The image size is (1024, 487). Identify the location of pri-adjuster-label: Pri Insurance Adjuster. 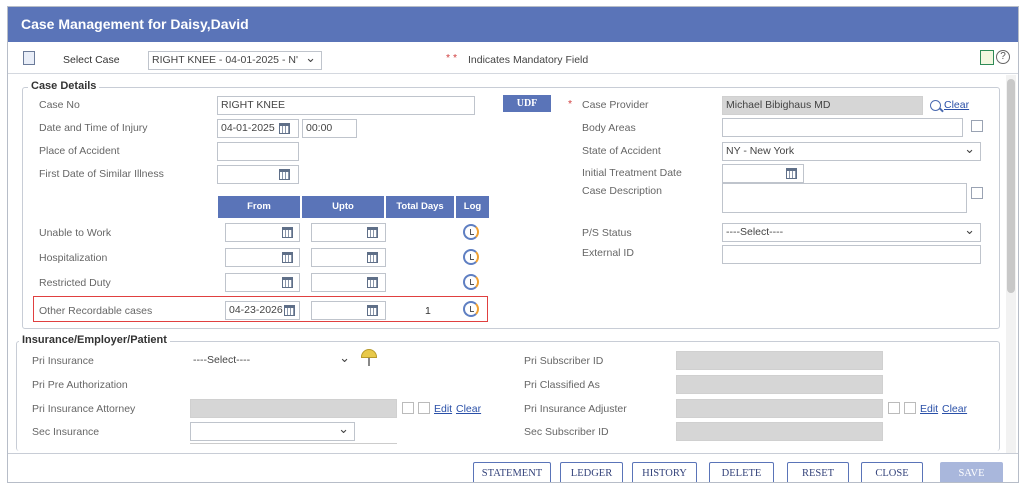
(575, 409).